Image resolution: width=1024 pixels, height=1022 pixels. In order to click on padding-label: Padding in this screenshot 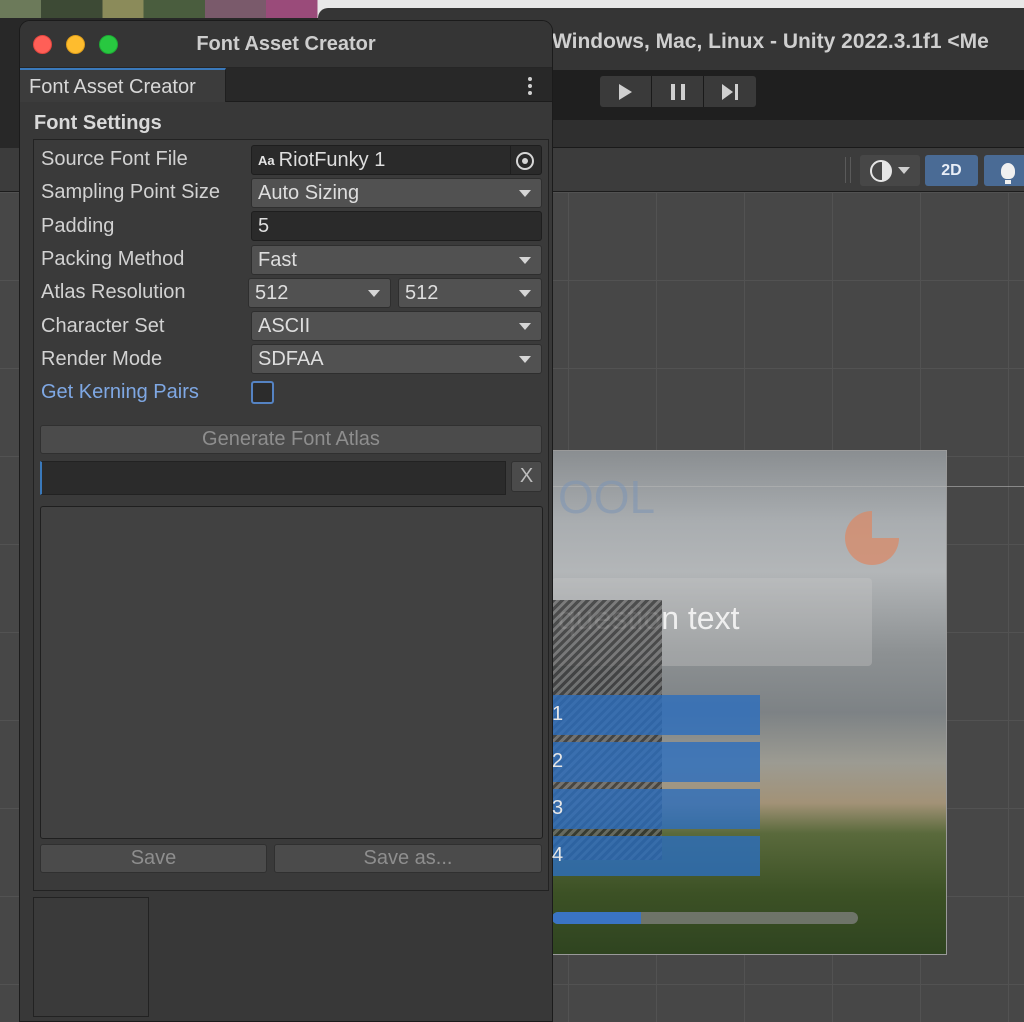, I will do `click(78, 226)`.